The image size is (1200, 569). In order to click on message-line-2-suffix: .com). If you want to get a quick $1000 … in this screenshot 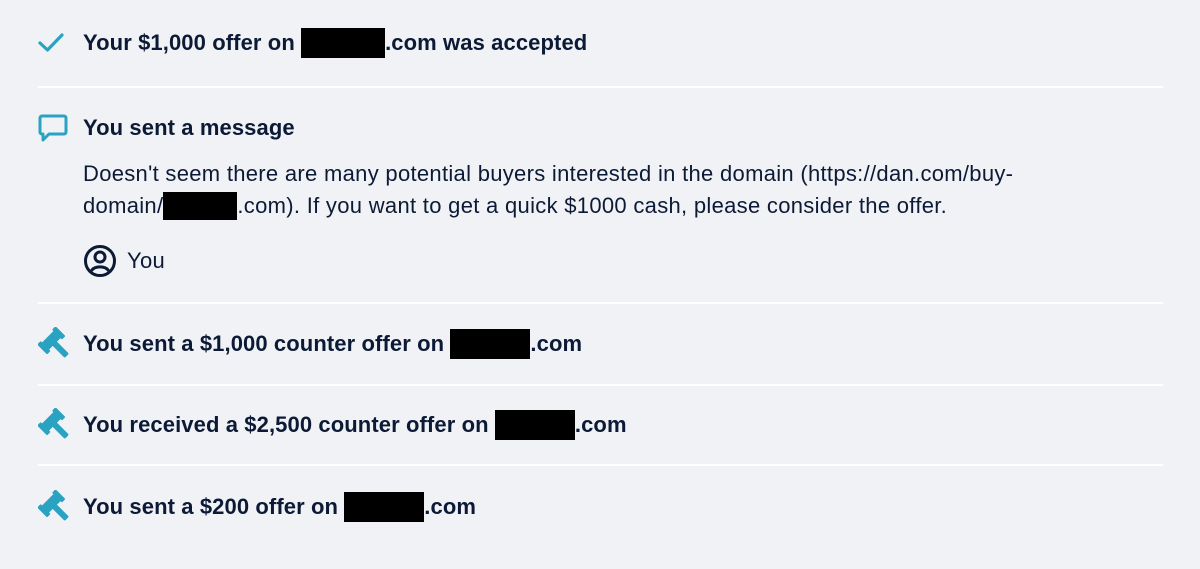, I will do `click(592, 205)`.